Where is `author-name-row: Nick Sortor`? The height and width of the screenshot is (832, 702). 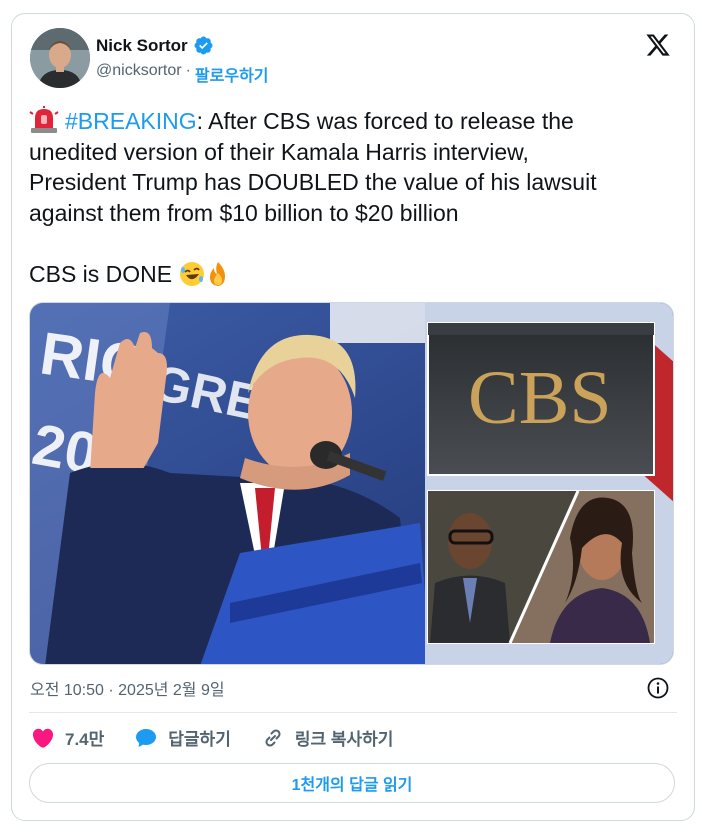 author-name-row: Nick Sortor is located at coordinates (155, 45).